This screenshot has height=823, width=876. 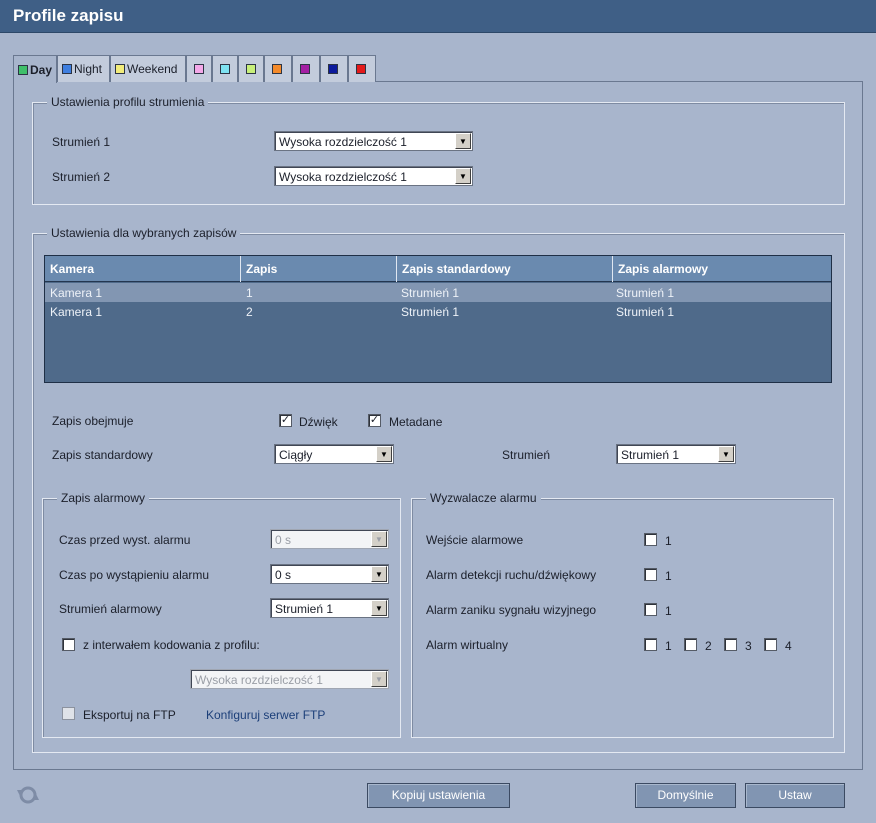 What do you see at coordinates (81, 142) in the screenshot?
I see `stream1-label: Strumień 1` at bounding box center [81, 142].